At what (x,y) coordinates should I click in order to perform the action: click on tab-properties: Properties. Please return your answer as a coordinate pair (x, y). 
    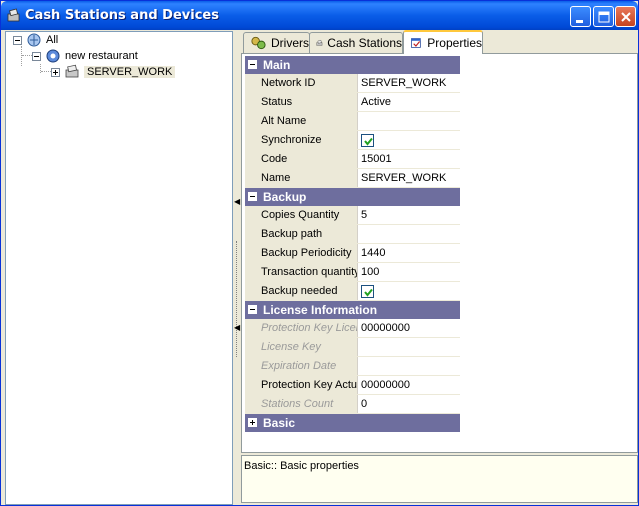
    Looking at the image, I should click on (443, 42).